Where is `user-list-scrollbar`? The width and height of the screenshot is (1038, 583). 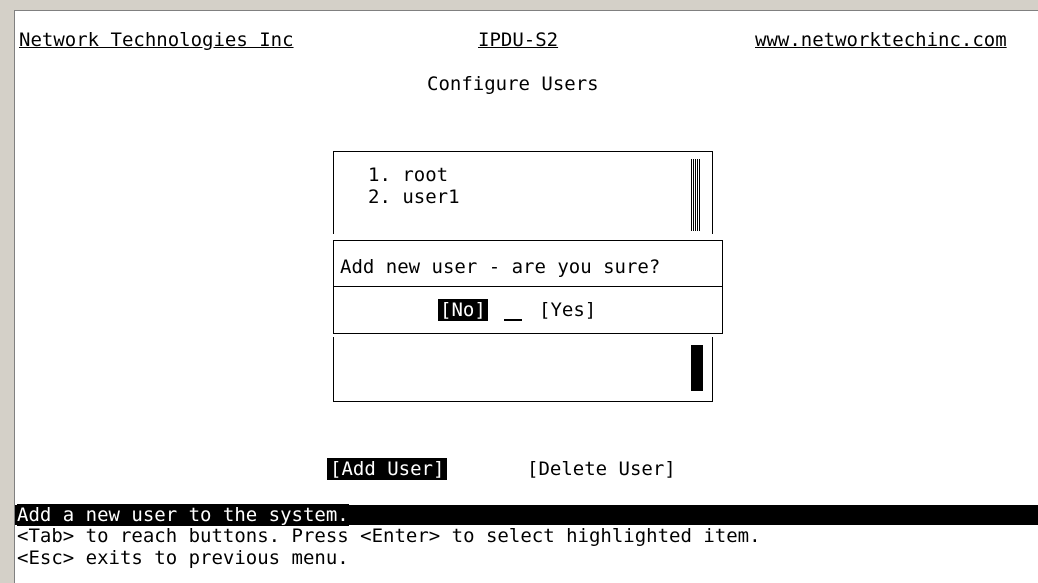 user-list-scrollbar is located at coordinates (696, 195).